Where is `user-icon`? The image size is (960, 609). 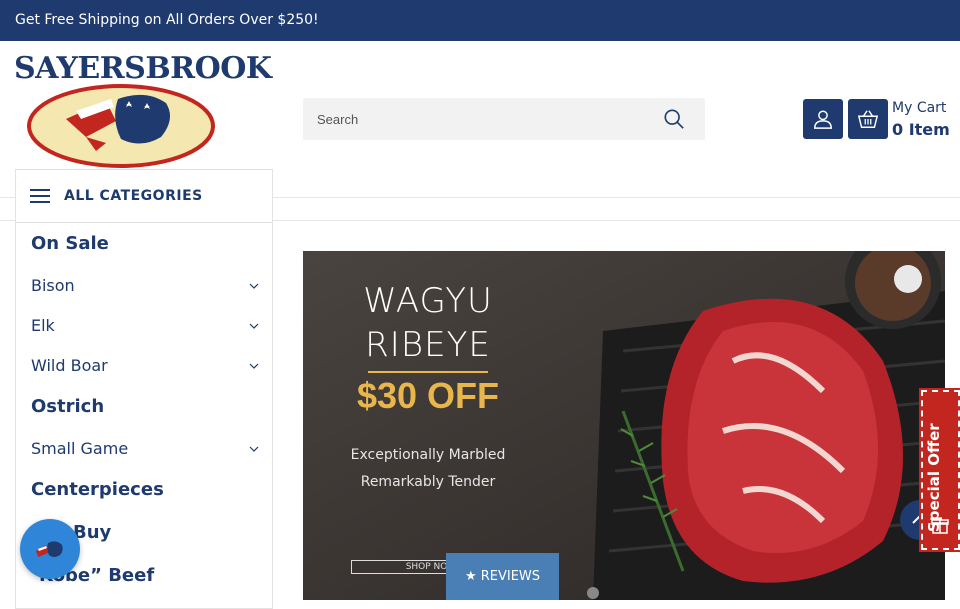 user-icon is located at coordinates (823, 119).